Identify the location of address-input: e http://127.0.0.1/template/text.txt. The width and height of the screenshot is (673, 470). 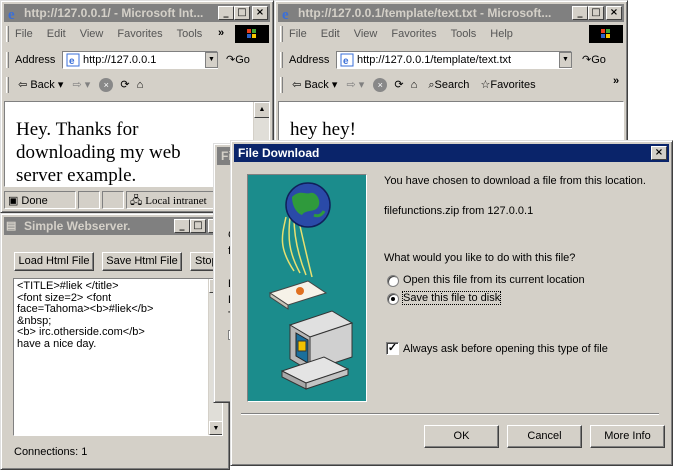
(454, 60).